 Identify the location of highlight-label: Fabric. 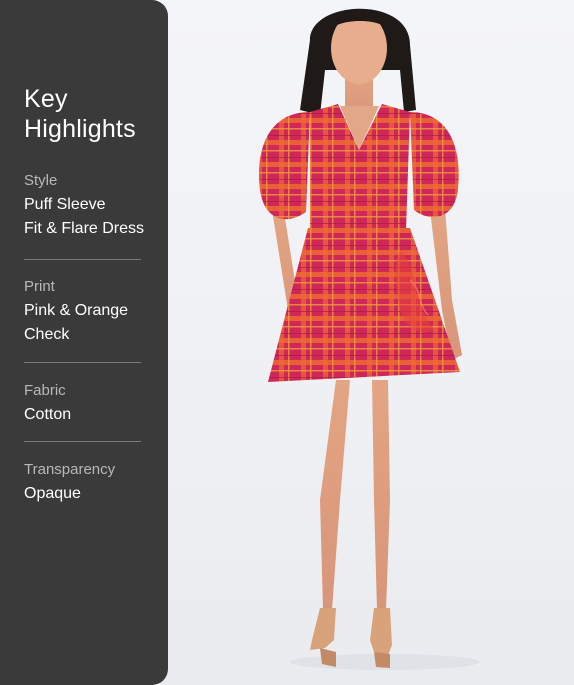
(45, 390).